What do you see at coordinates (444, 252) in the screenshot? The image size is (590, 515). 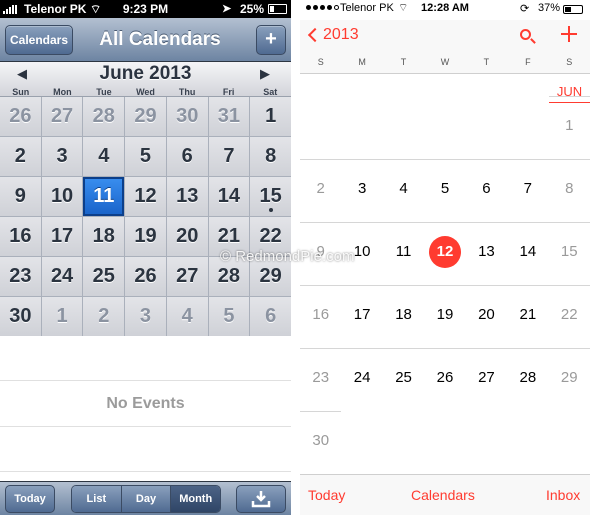 I see `day-cell-today: 12` at bounding box center [444, 252].